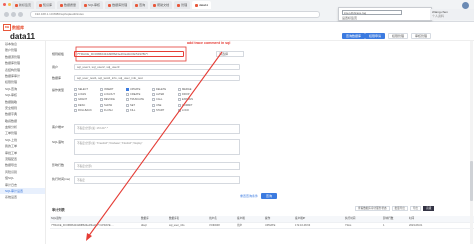 This screenshot has width=474, height=244. Describe the element at coordinates (399, 208) in the screenshot. I see `batch-export-button: 批量导出` at that location.